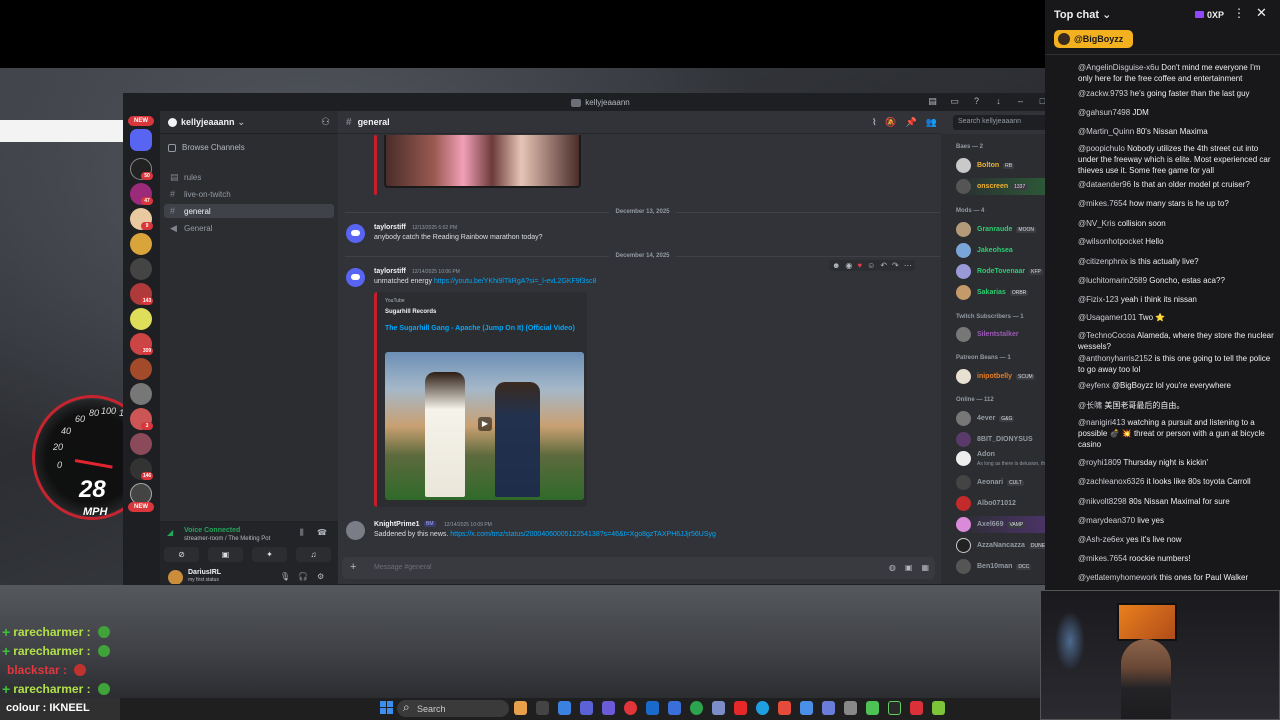 This screenshot has height=720, width=1280. I want to click on emoji-icon: ▦, so click(925, 567).